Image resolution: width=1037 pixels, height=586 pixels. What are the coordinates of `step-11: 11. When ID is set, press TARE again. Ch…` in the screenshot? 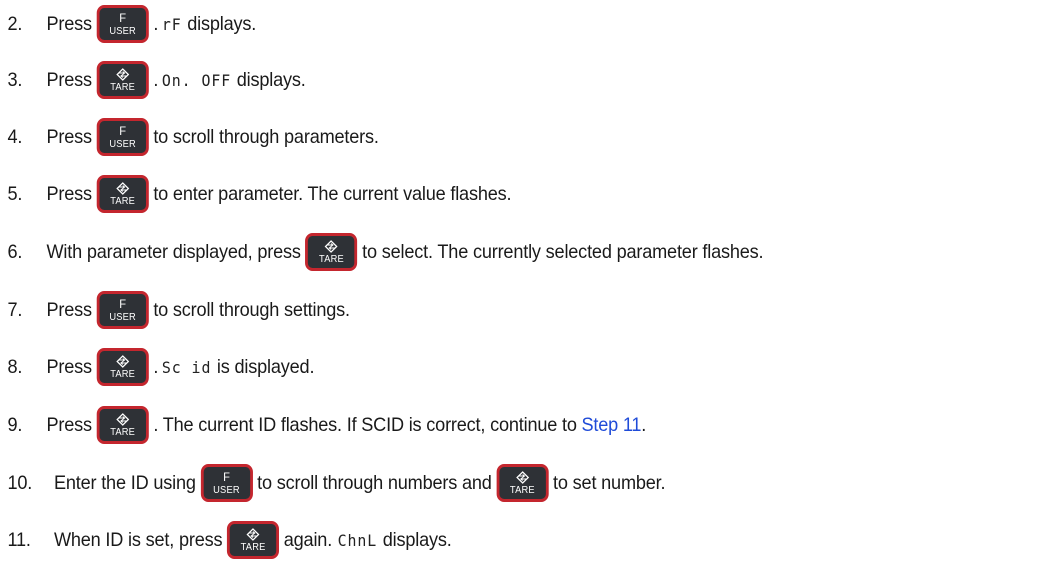 It's located at (226, 540).